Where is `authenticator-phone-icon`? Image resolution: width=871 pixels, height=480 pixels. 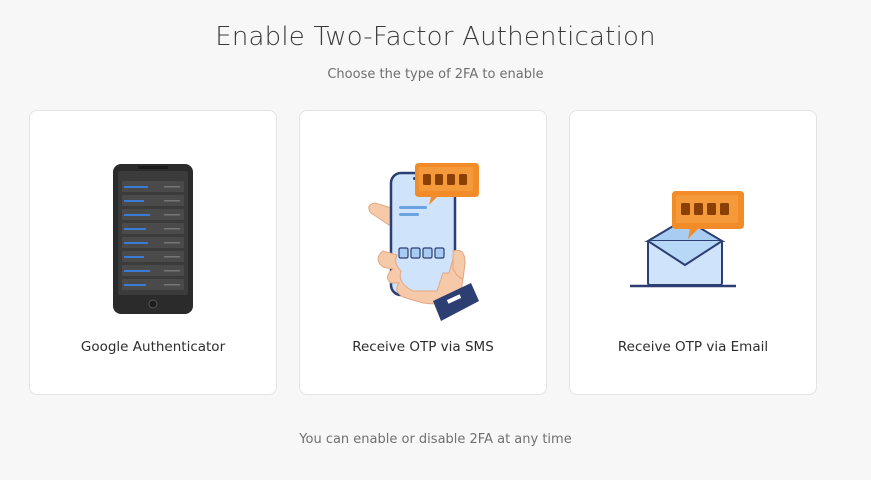 authenticator-phone-icon is located at coordinates (153, 238).